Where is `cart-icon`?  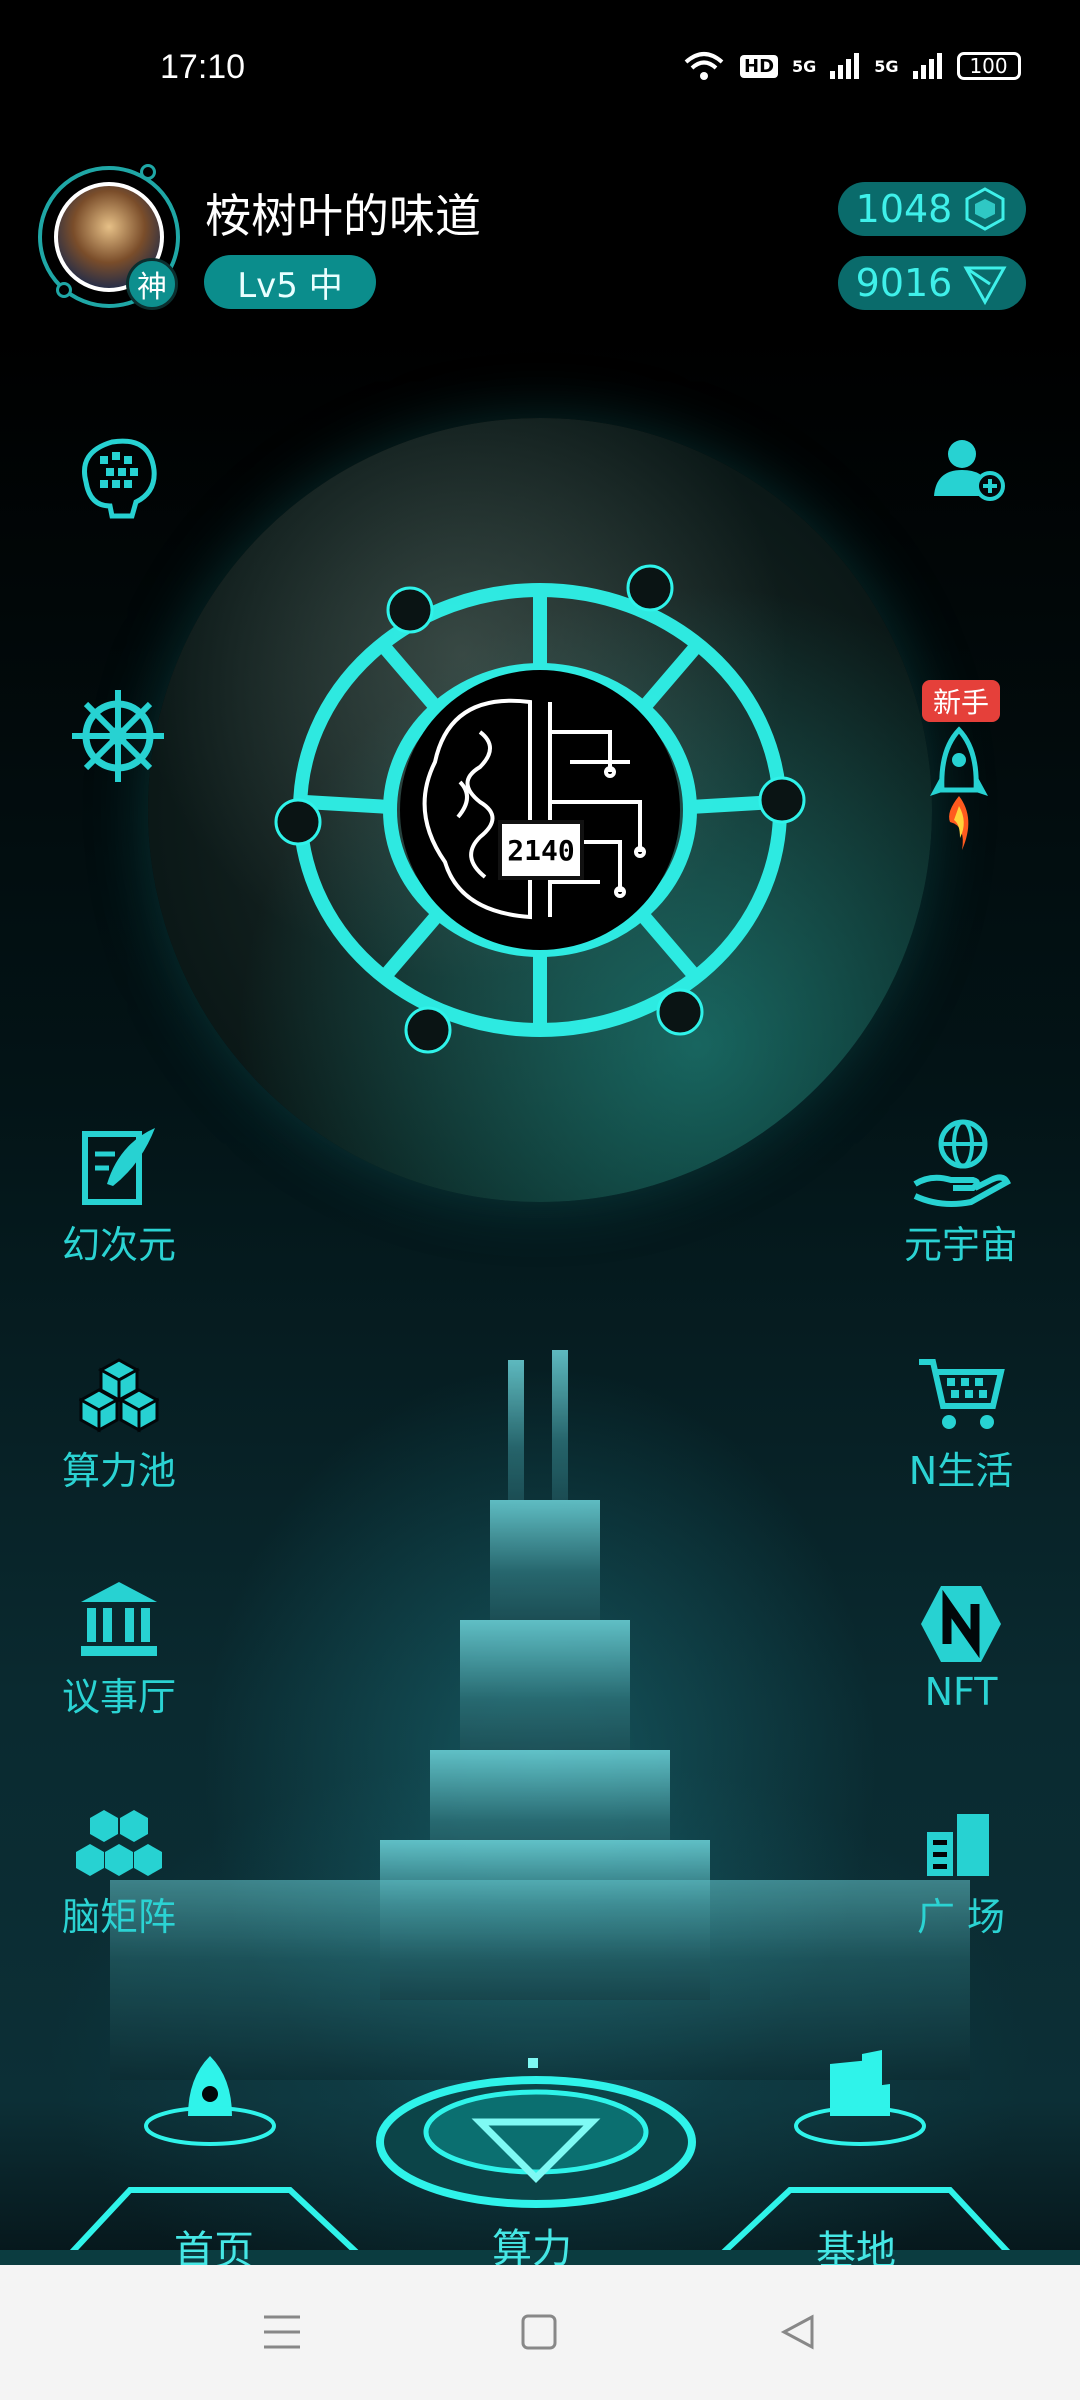
cart-icon is located at coordinates (962, 1394).